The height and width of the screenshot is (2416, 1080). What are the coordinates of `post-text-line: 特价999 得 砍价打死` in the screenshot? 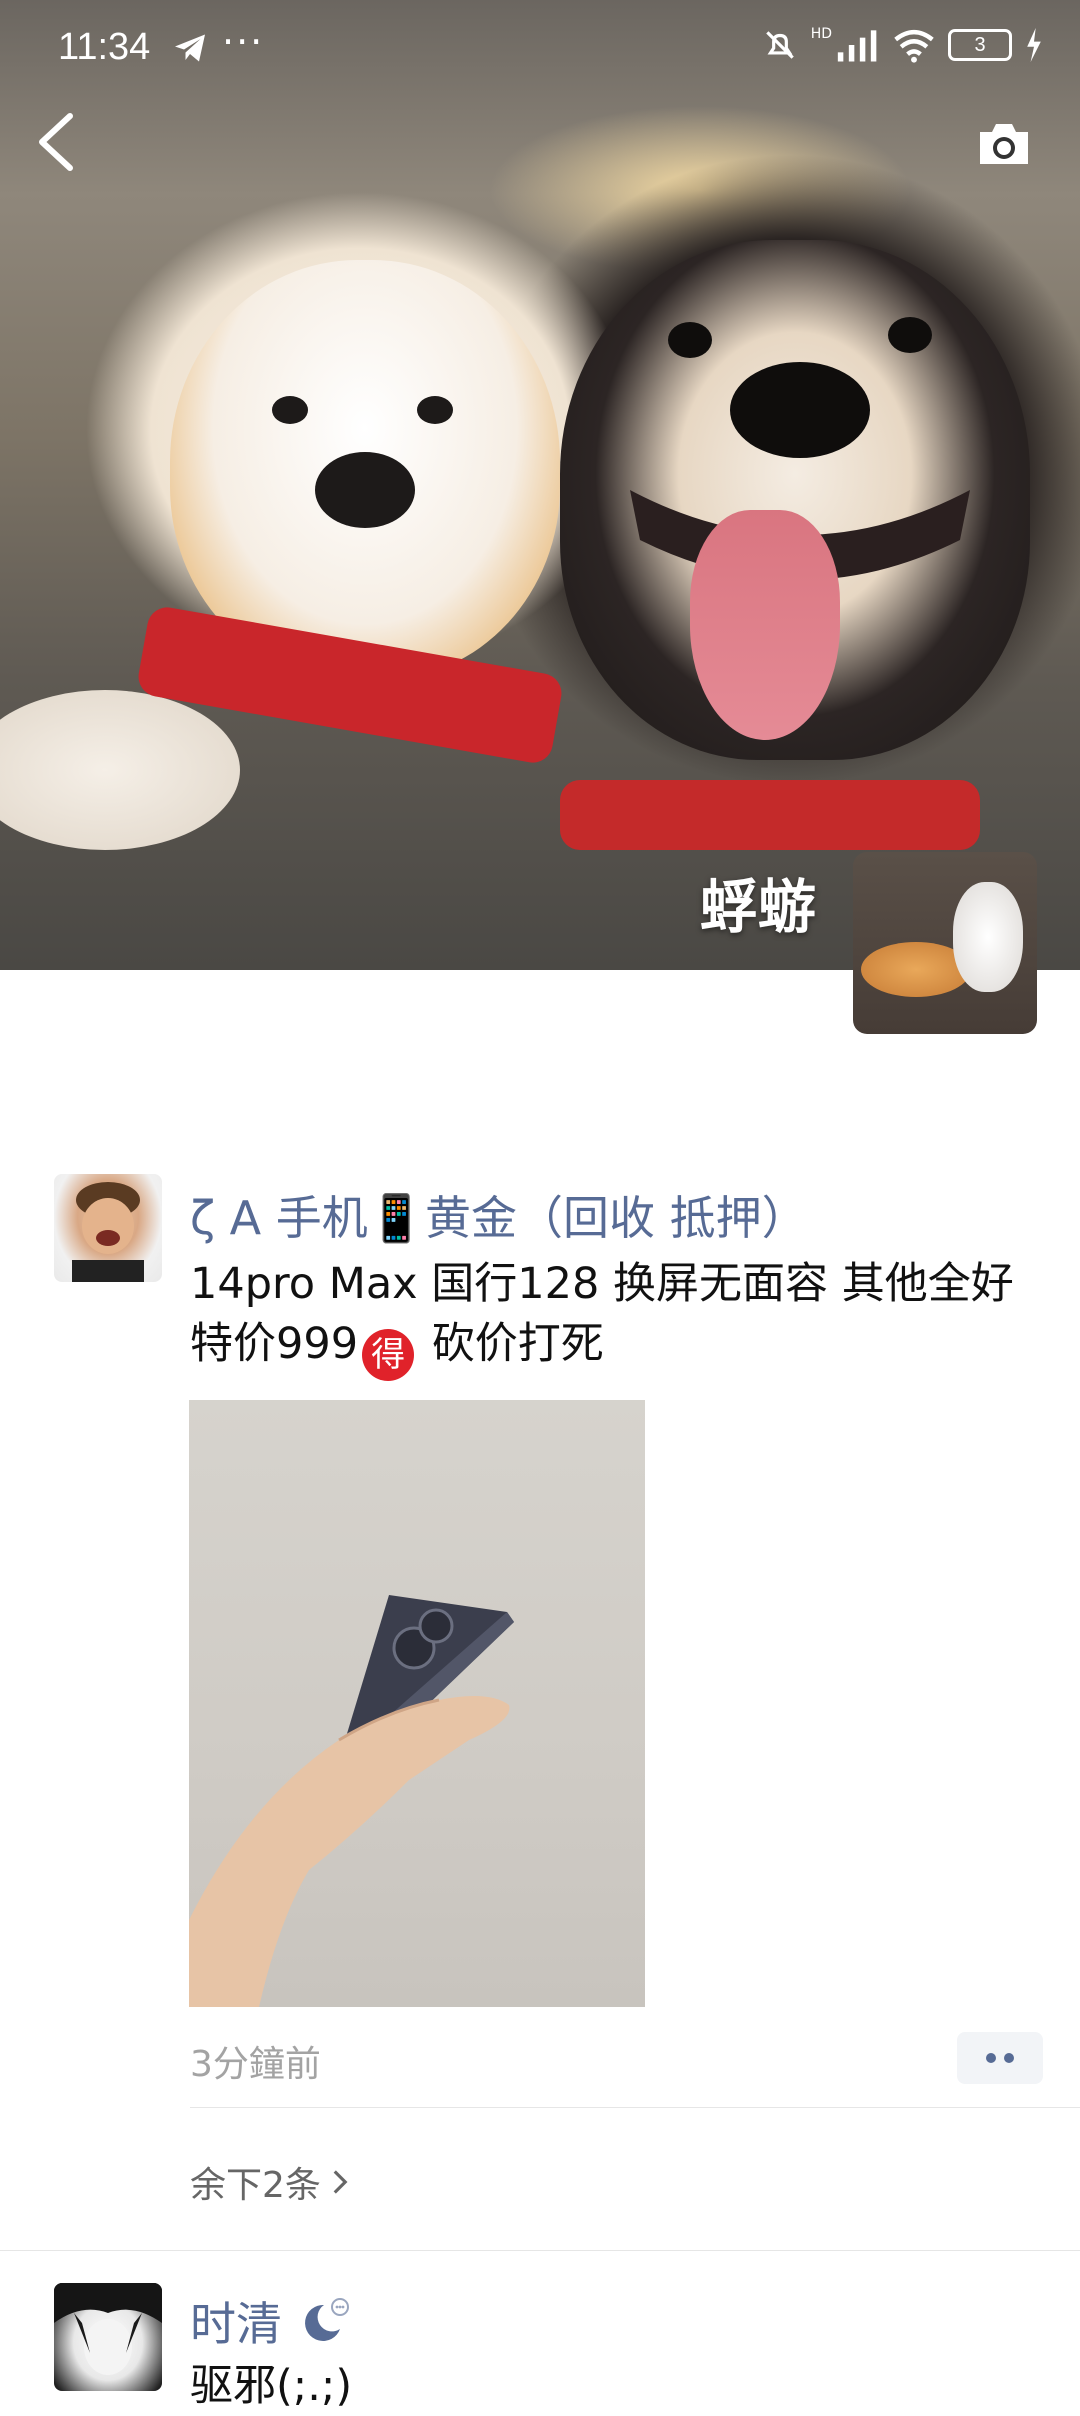 It's located at (615, 1347).